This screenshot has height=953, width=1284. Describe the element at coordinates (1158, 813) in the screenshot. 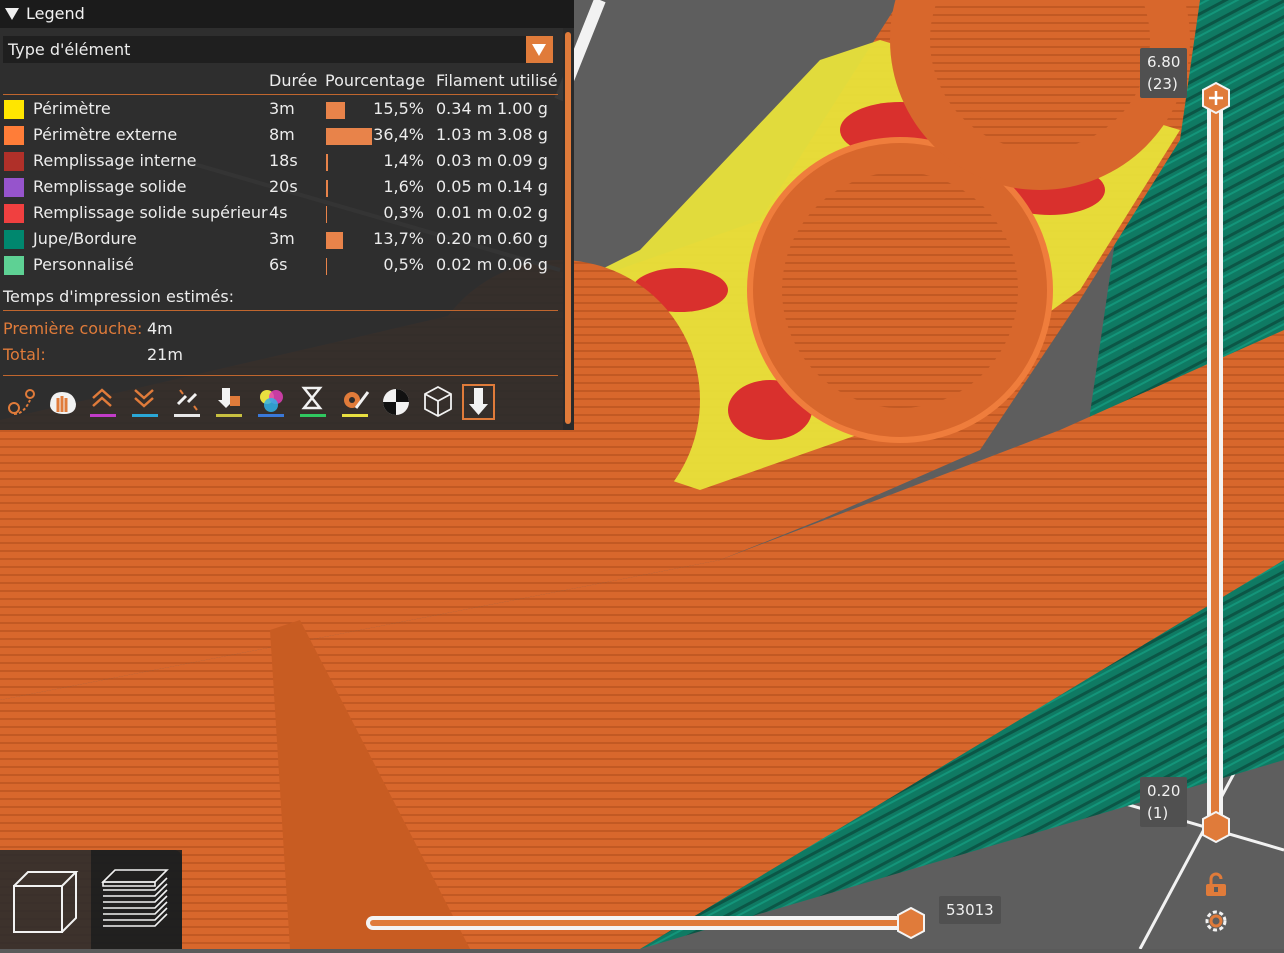

I see `lower-layer-number: (1)` at that location.